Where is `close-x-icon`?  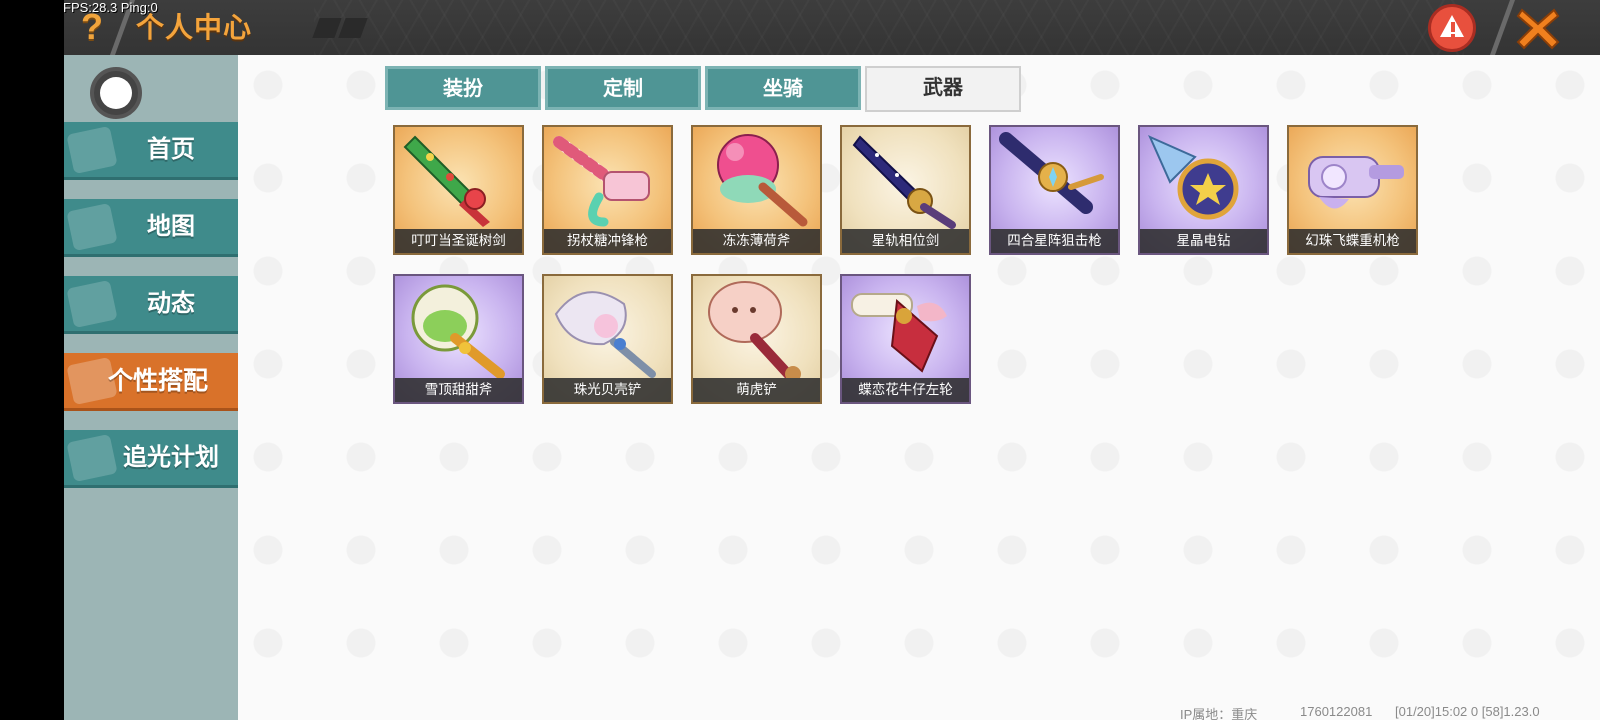 close-x-icon is located at coordinates (1538, 28).